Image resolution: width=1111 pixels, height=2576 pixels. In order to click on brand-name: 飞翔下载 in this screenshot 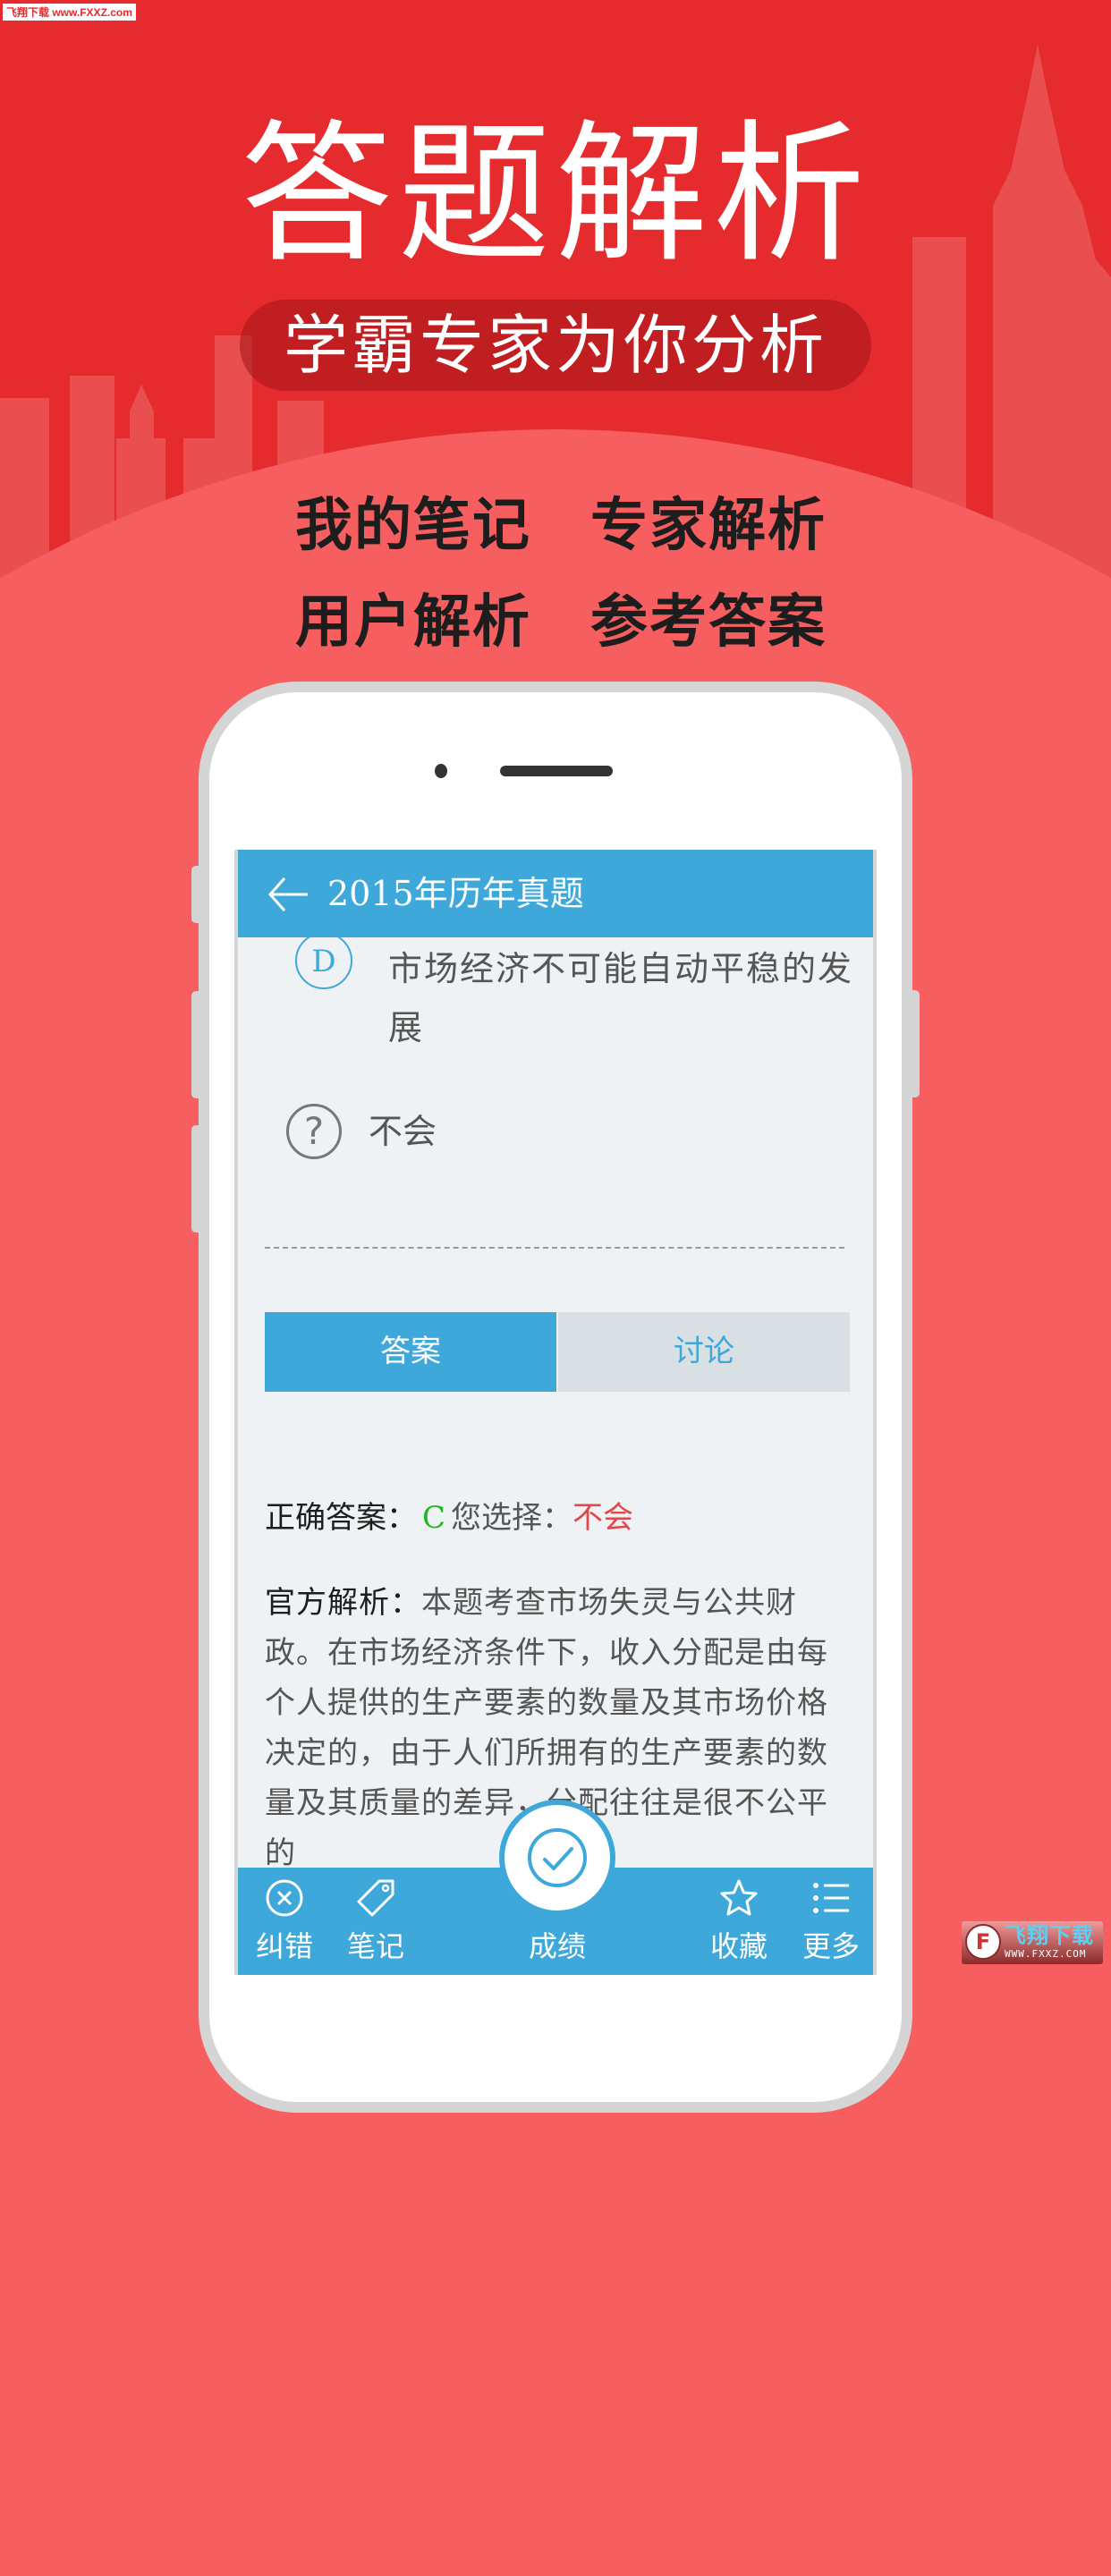, I will do `click(1049, 1935)`.